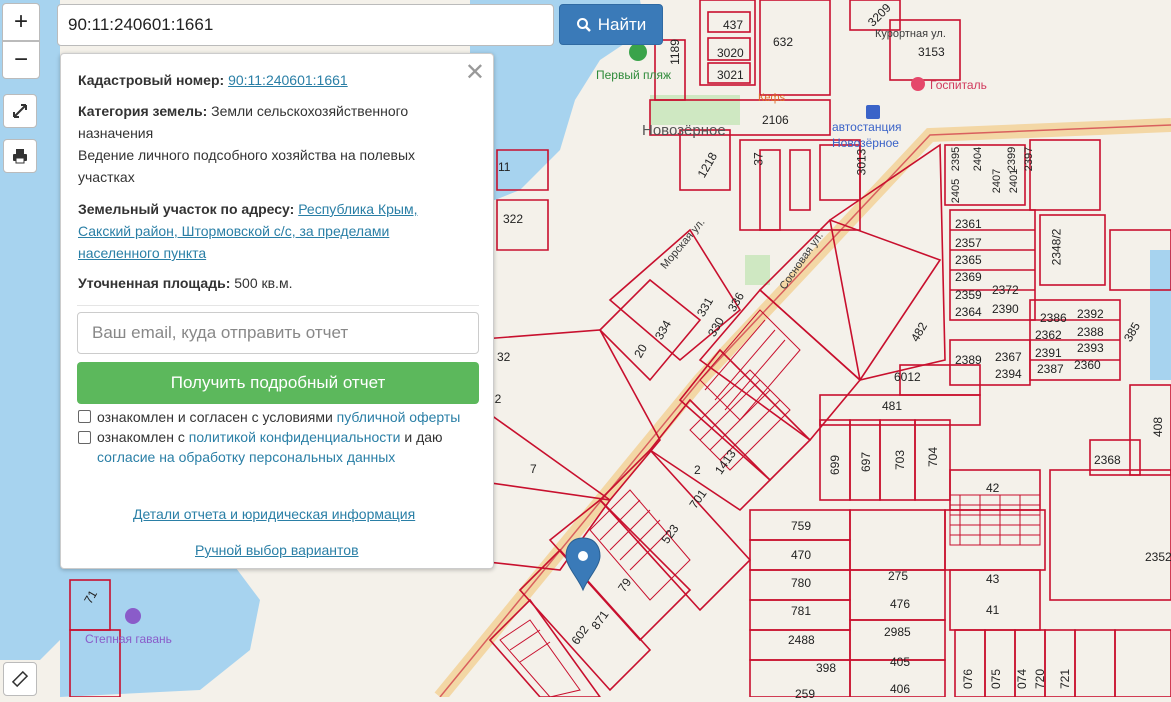  I want to click on parcel-number: 2387, so click(1050, 369).